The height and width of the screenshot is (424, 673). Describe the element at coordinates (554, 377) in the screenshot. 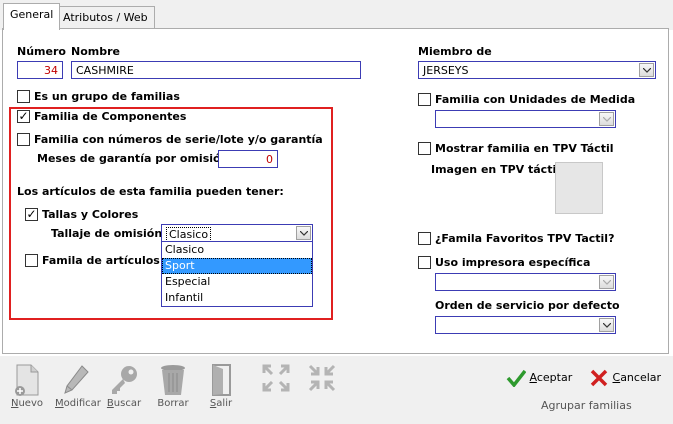

I see `aceptar-label: ceptar` at that location.